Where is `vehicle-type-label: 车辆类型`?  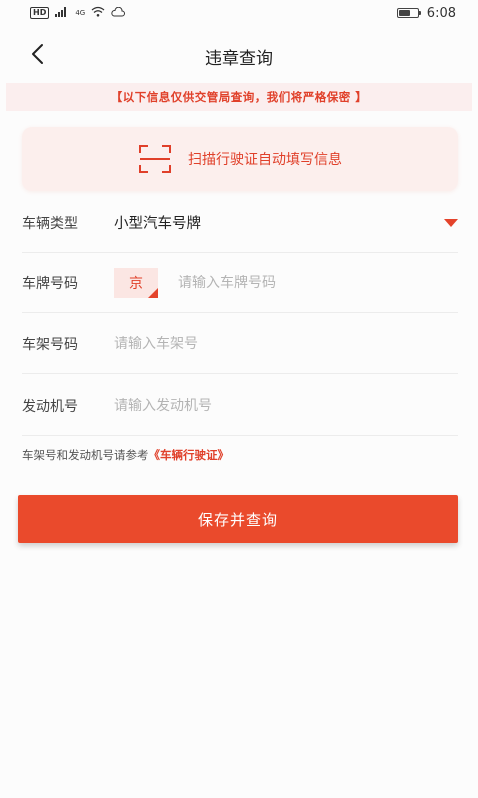
vehicle-type-label: 车辆类型 is located at coordinates (50, 223).